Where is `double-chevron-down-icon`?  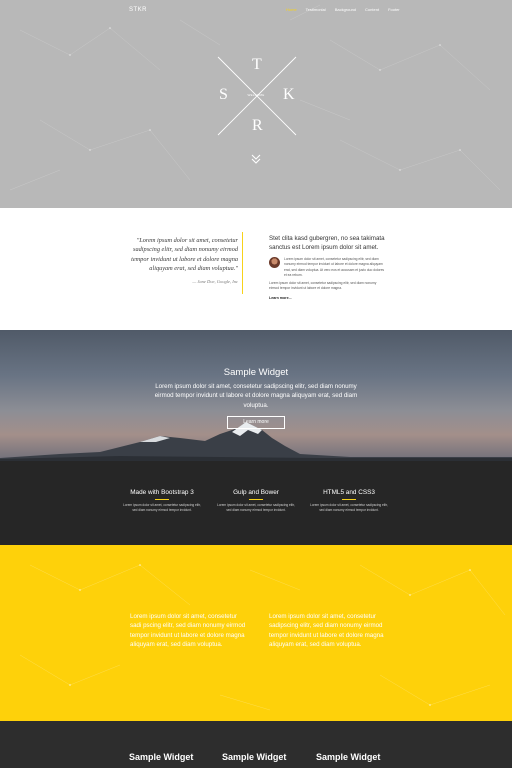 double-chevron-down-icon is located at coordinates (256, 159).